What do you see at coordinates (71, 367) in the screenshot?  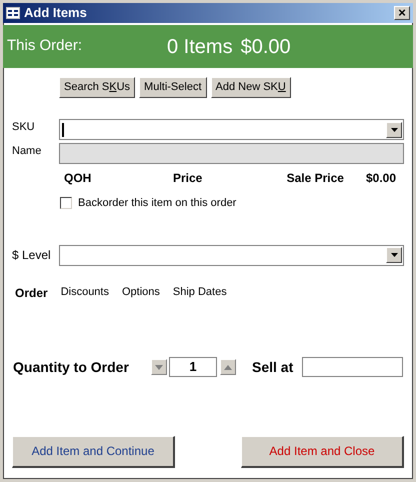 I see `quantity-label: Quantity to Order` at bounding box center [71, 367].